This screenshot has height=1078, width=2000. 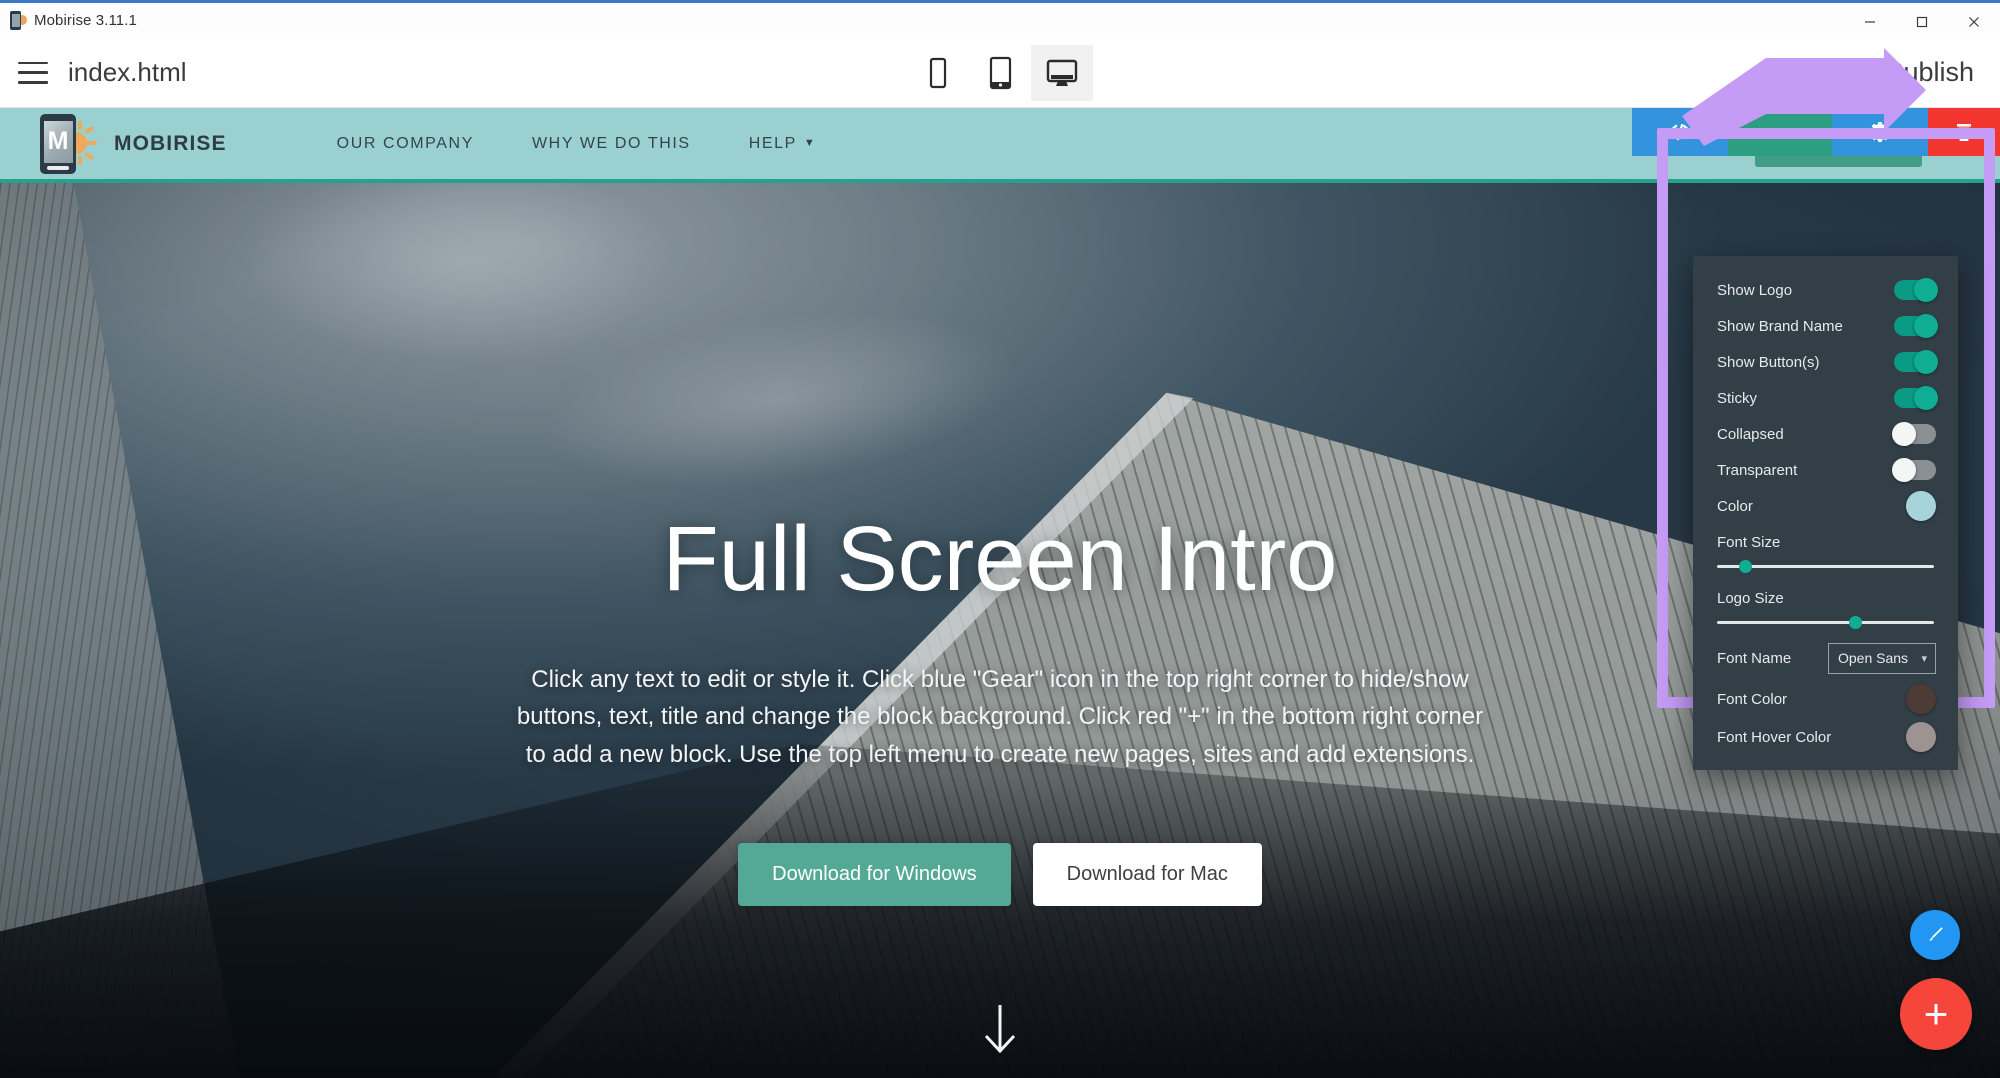 I want to click on setting-label: Font Color, so click(x=1752, y=699).